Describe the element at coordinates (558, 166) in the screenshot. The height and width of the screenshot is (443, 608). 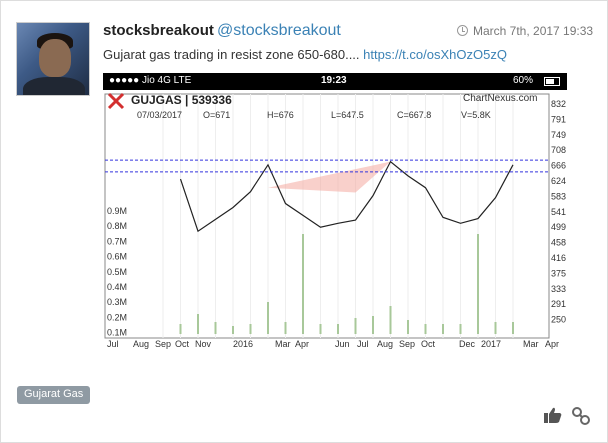
I see `price-tick-label: 666` at that location.